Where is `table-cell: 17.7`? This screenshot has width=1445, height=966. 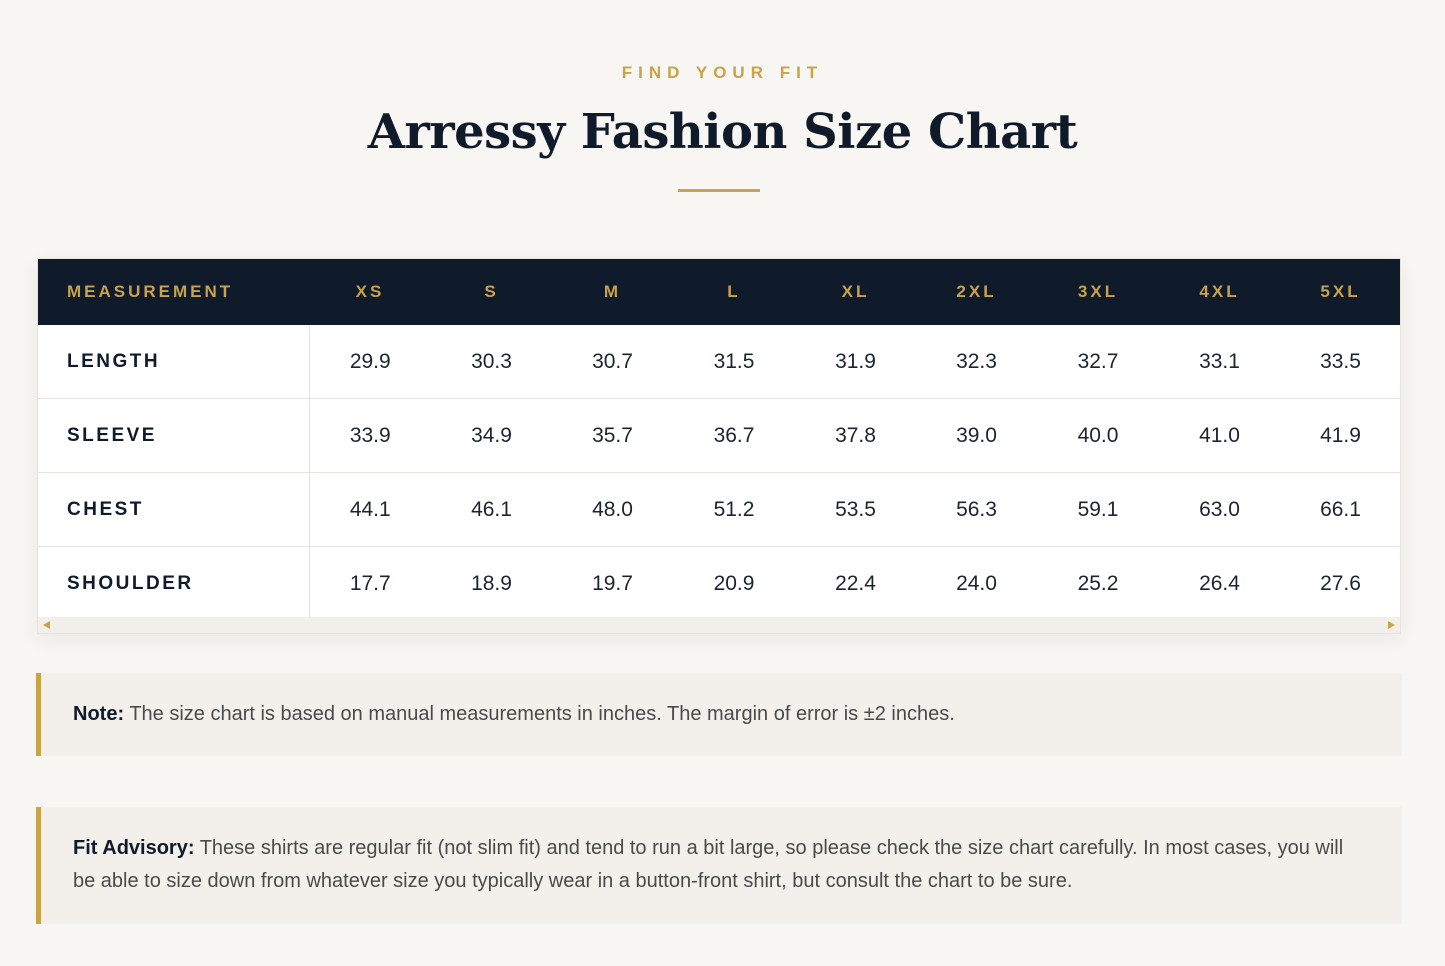 table-cell: 17.7 is located at coordinates (370, 583).